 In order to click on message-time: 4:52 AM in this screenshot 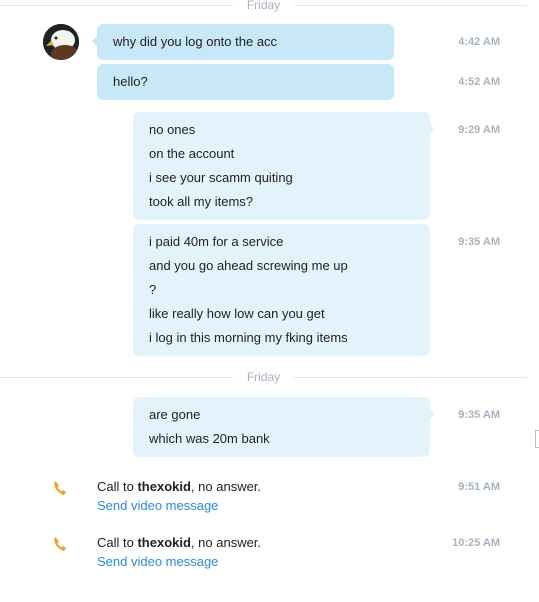, I will do `click(479, 82)`.